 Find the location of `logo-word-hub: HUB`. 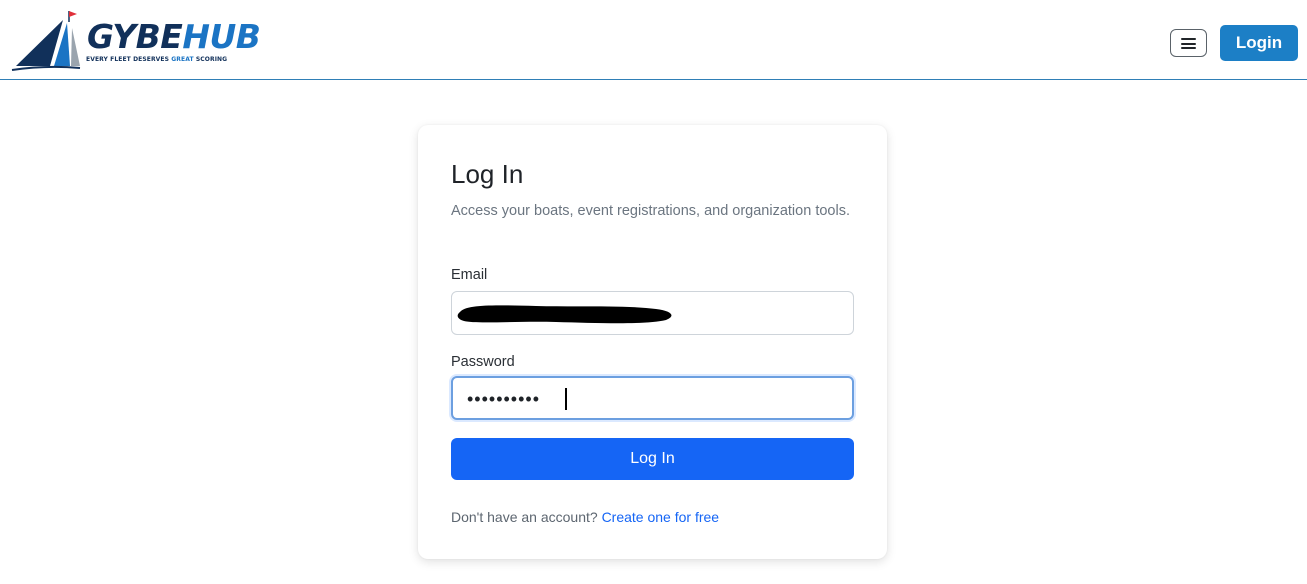

logo-word-hub: HUB is located at coordinates (221, 36).